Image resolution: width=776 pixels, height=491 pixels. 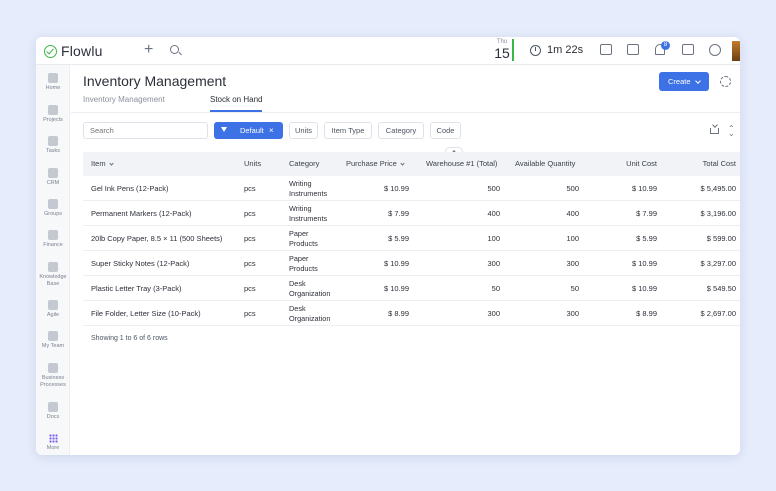 What do you see at coordinates (556, 50) in the screenshot?
I see `timer: 1m 22s` at bounding box center [556, 50].